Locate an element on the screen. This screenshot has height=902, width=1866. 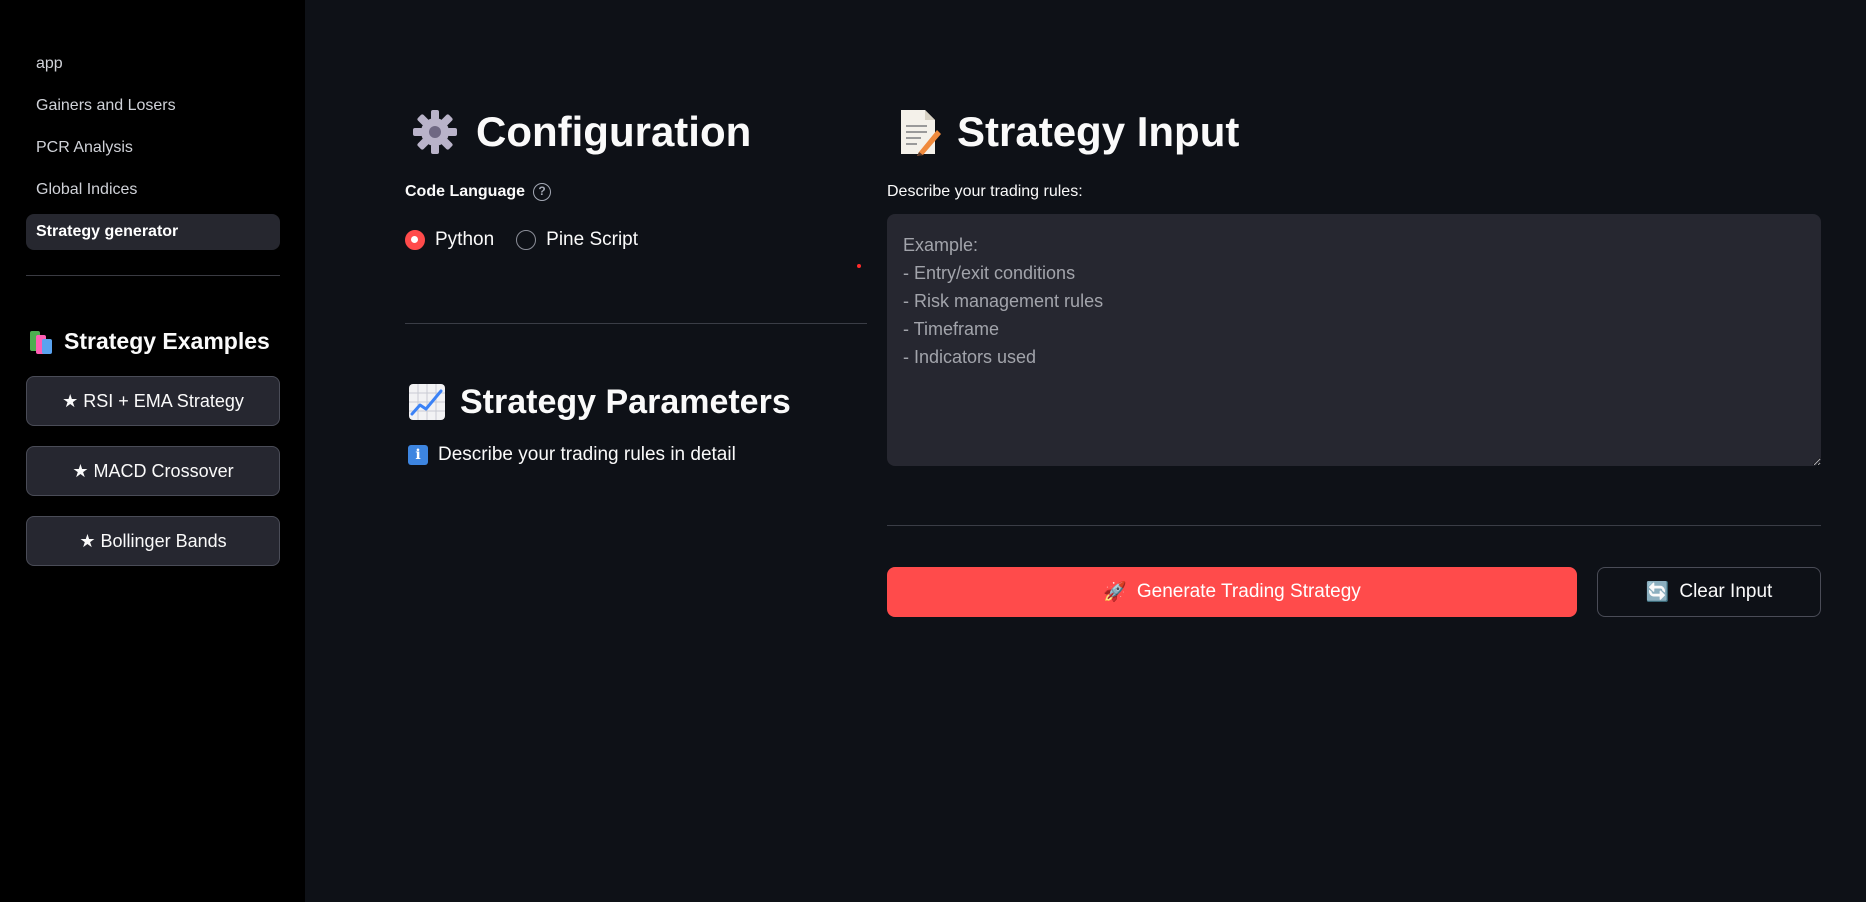
strategy-examples-title: Strategy Examples is located at coordinates (167, 340).